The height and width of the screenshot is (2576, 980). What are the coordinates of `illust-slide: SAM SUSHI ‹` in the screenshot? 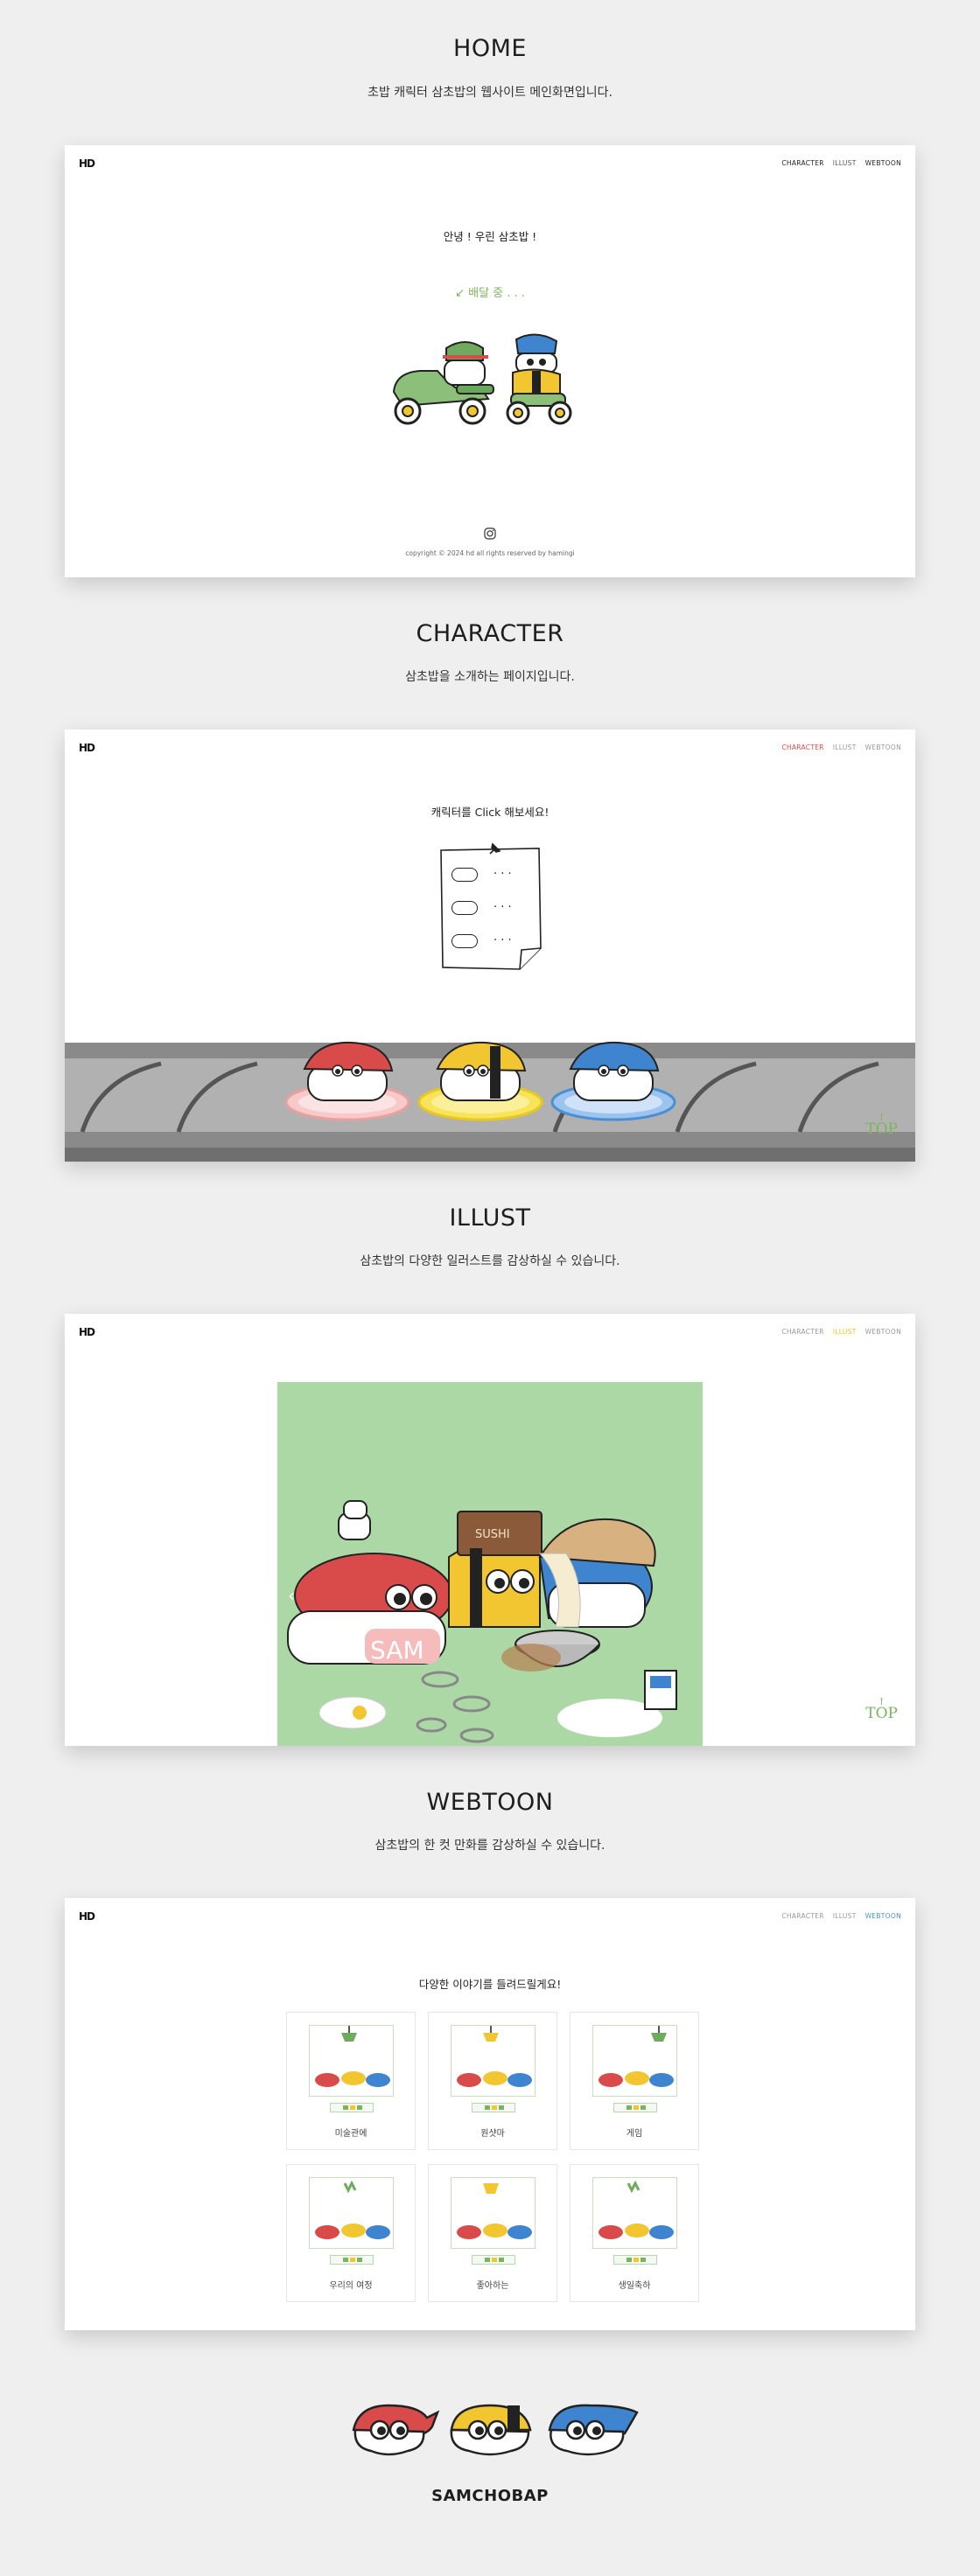 It's located at (490, 1564).